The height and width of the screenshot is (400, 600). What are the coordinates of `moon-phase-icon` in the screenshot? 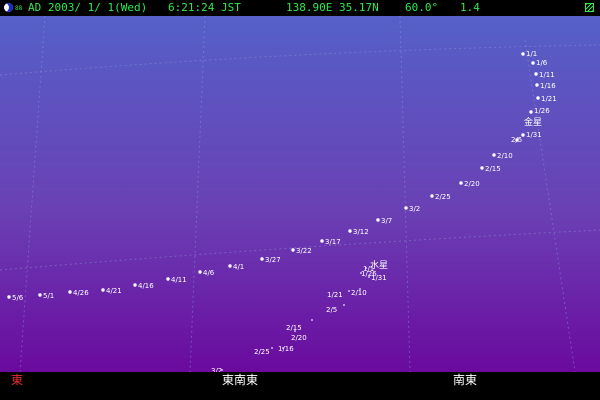 It's located at (8, 7).